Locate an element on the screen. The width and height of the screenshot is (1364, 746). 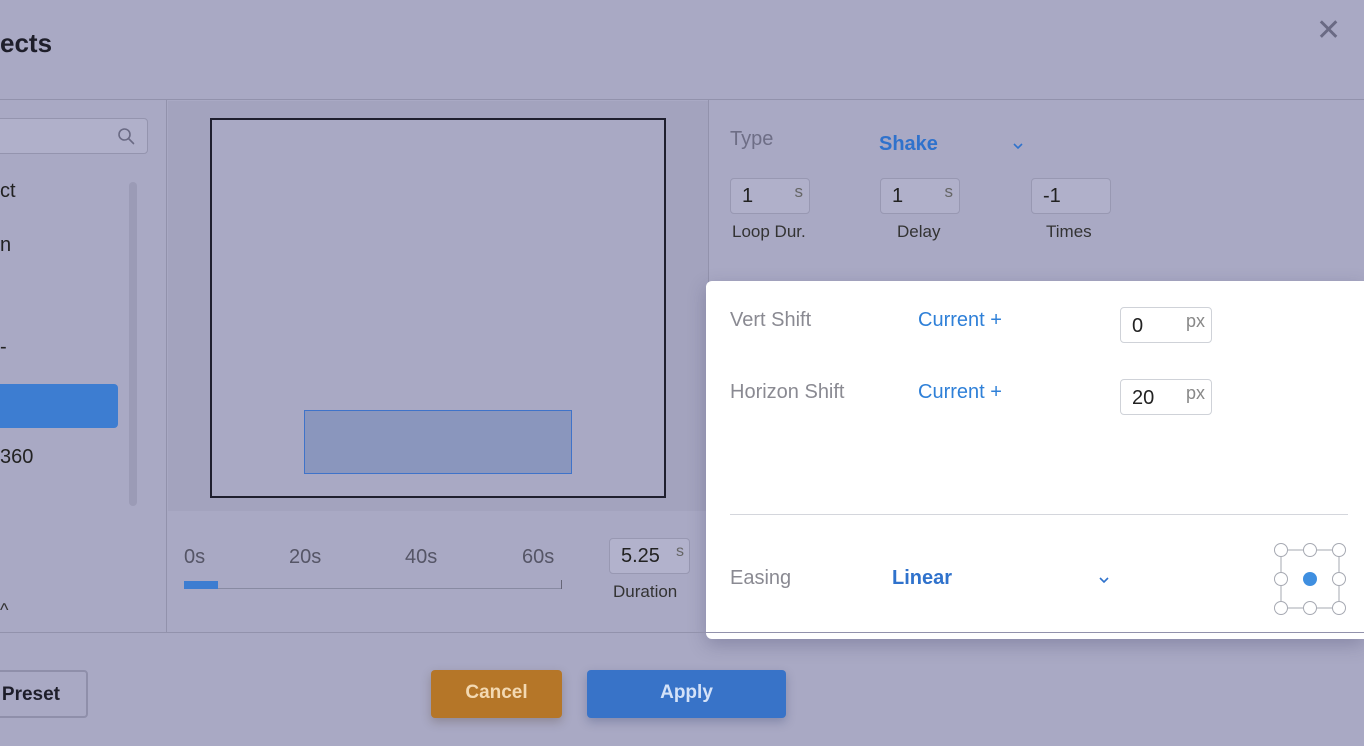
vert-shift-unit: px is located at coordinates (1195, 321).